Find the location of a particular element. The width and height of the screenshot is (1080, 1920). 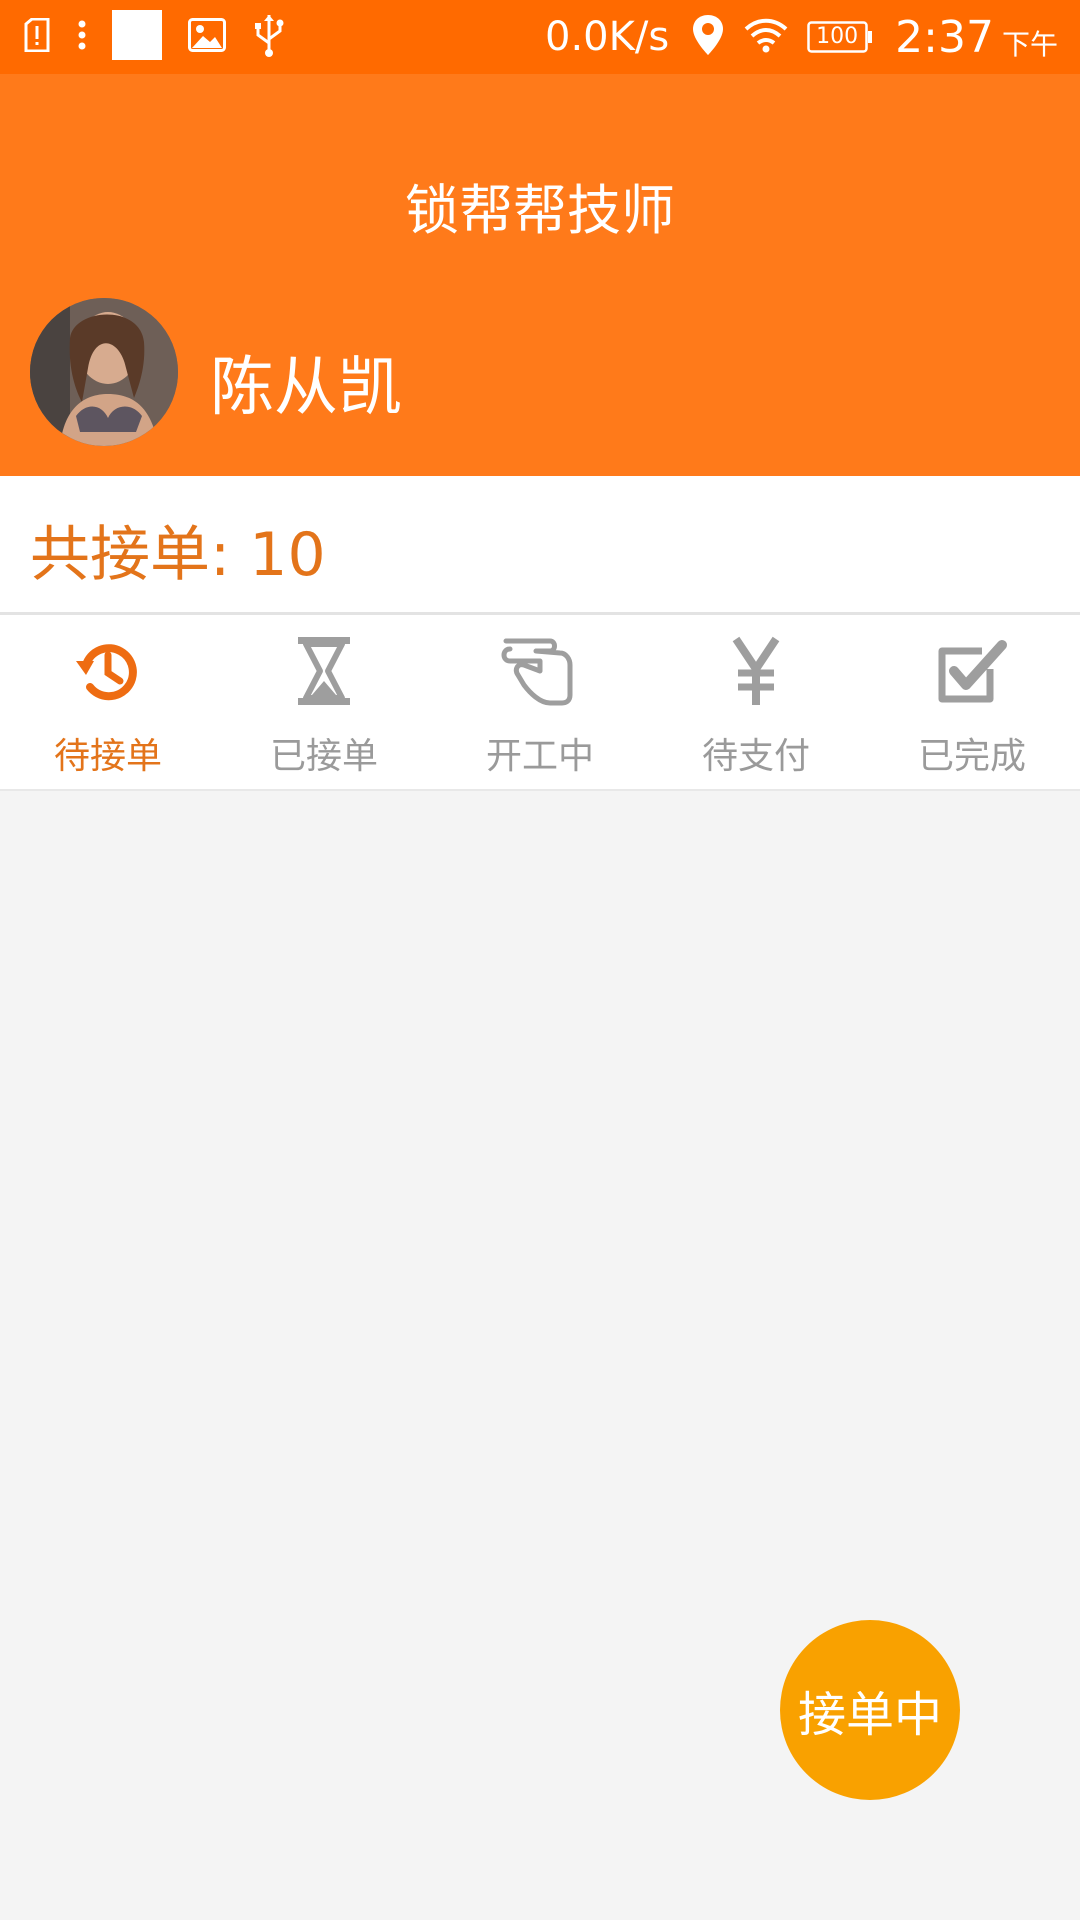

tab-in-progress: 开工中 is located at coordinates (540, 702).